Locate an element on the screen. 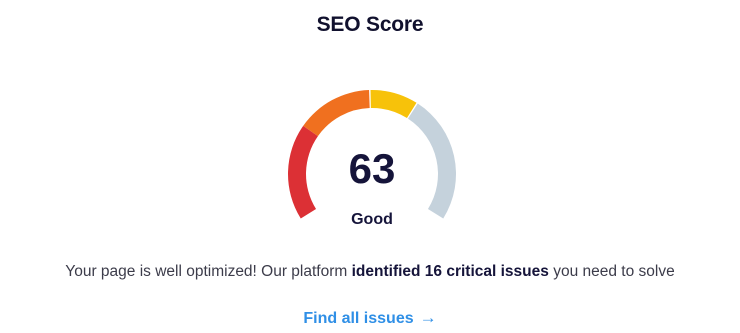 The width and height of the screenshot is (740, 333). find-all-issues-link: Find all issues → is located at coordinates (370, 318).